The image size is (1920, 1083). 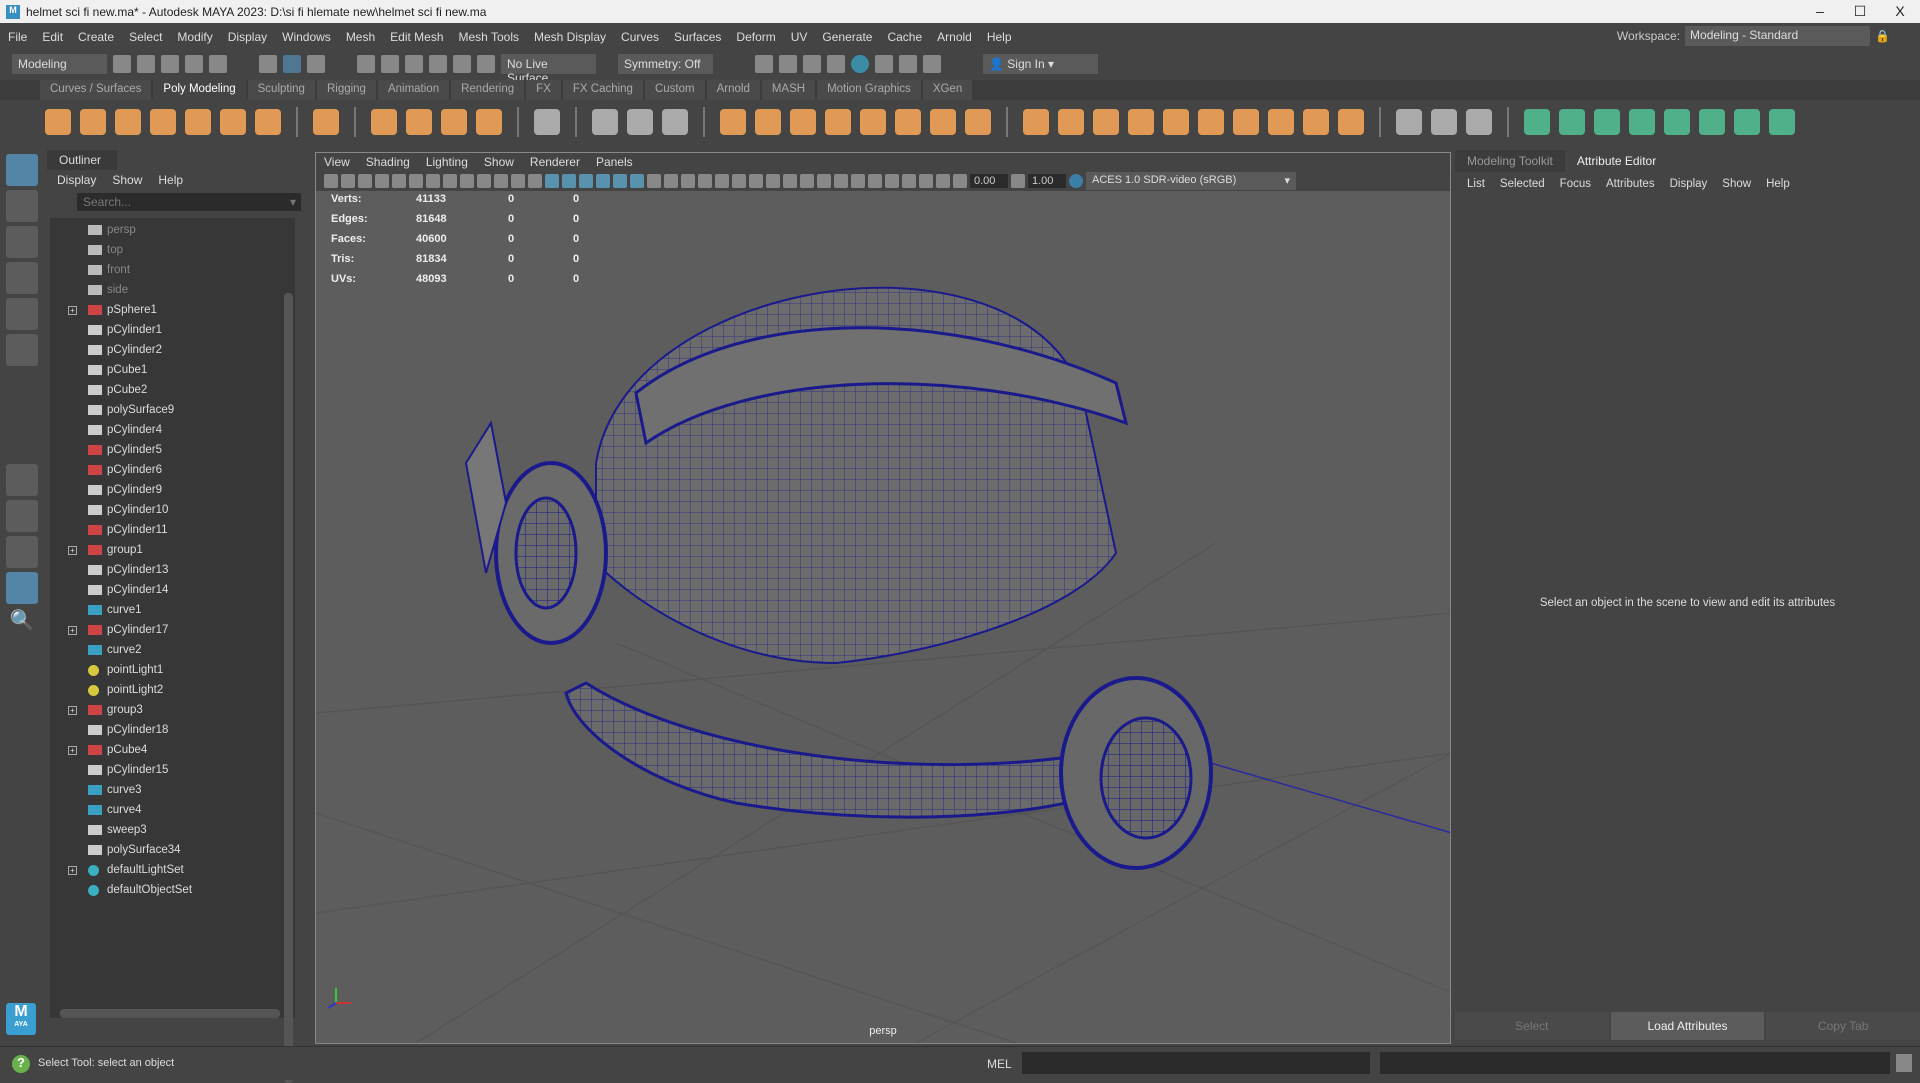 I want to click on shelf-tab-fx-caching: FX Caching, so click(x=602, y=90).